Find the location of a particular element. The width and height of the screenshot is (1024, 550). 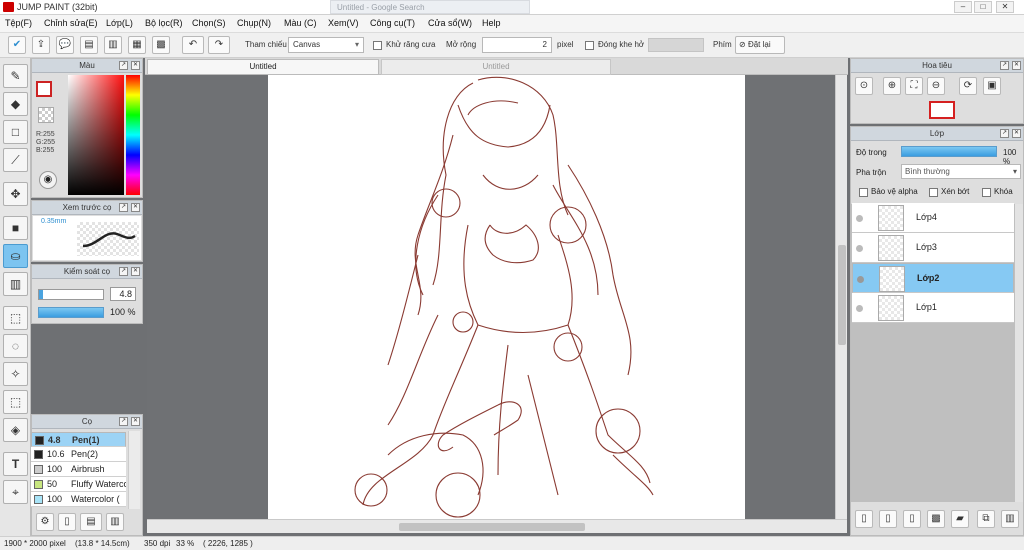

menu-layer: Lớp(L) is located at coordinates (119, 23).